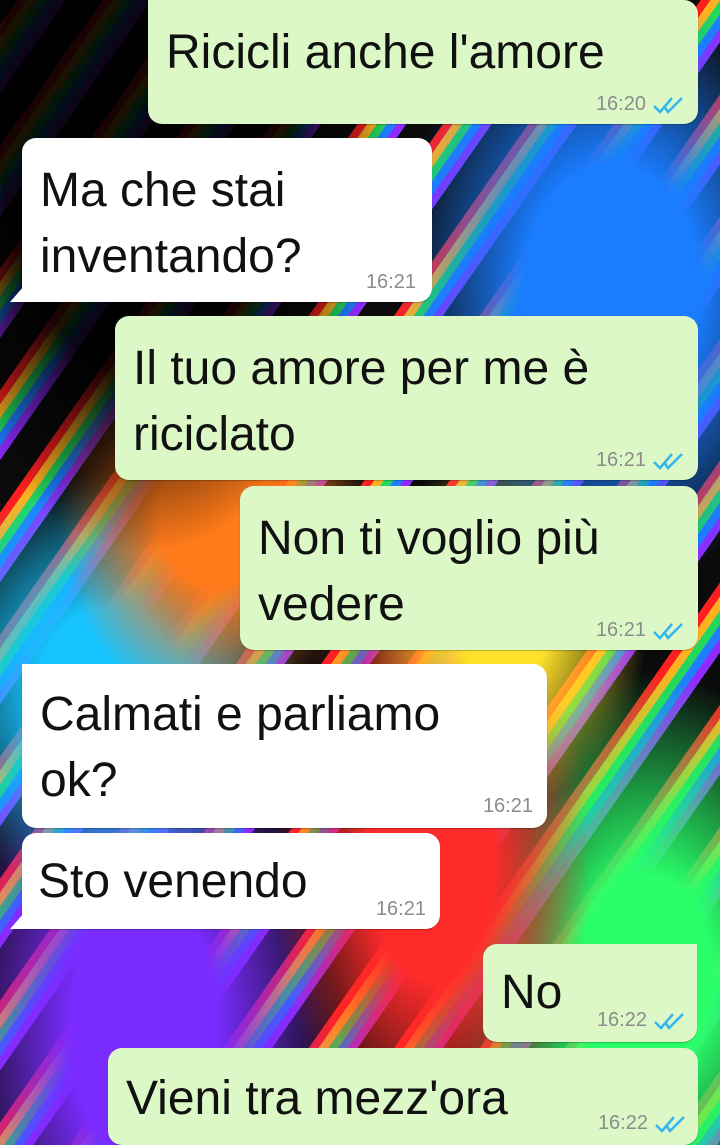 The width and height of the screenshot is (720, 1145). I want to click on message-text: Sto venendo, so click(173, 881).